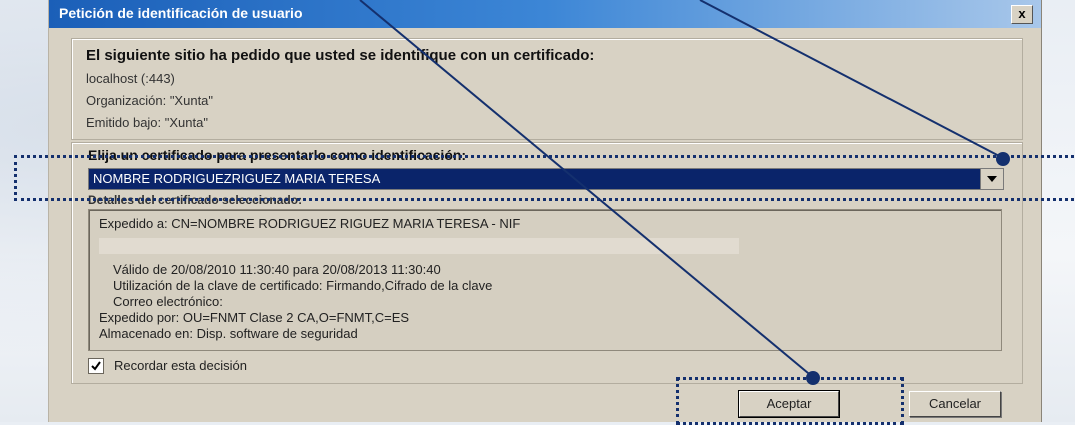 The image size is (1075, 425). What do you see at coordinates (1003, 159) in the screenshot?
I see `callout-dot-combo` at bounding box center [1003, 159].